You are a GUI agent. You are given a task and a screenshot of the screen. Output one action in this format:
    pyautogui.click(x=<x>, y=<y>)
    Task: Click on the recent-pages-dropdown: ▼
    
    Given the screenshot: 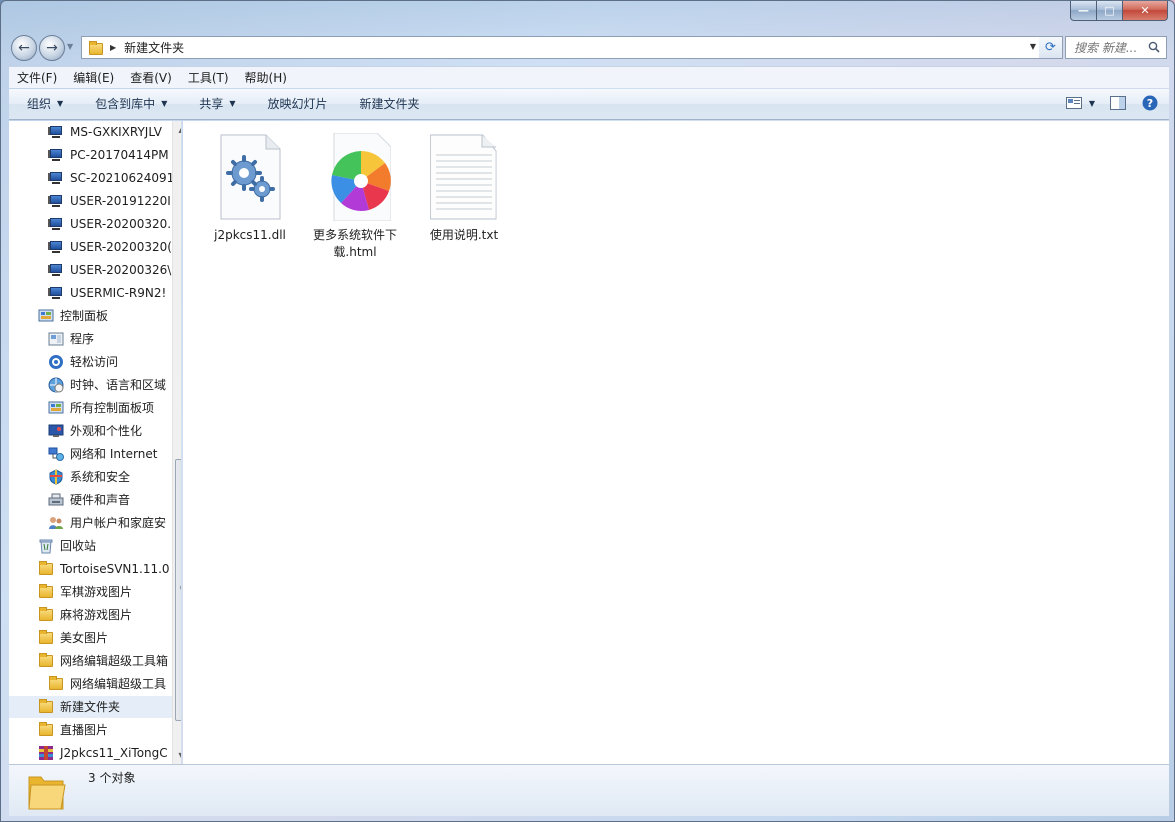 What is the action you would take?
    pyautogui.click(x=70, y=46)
    